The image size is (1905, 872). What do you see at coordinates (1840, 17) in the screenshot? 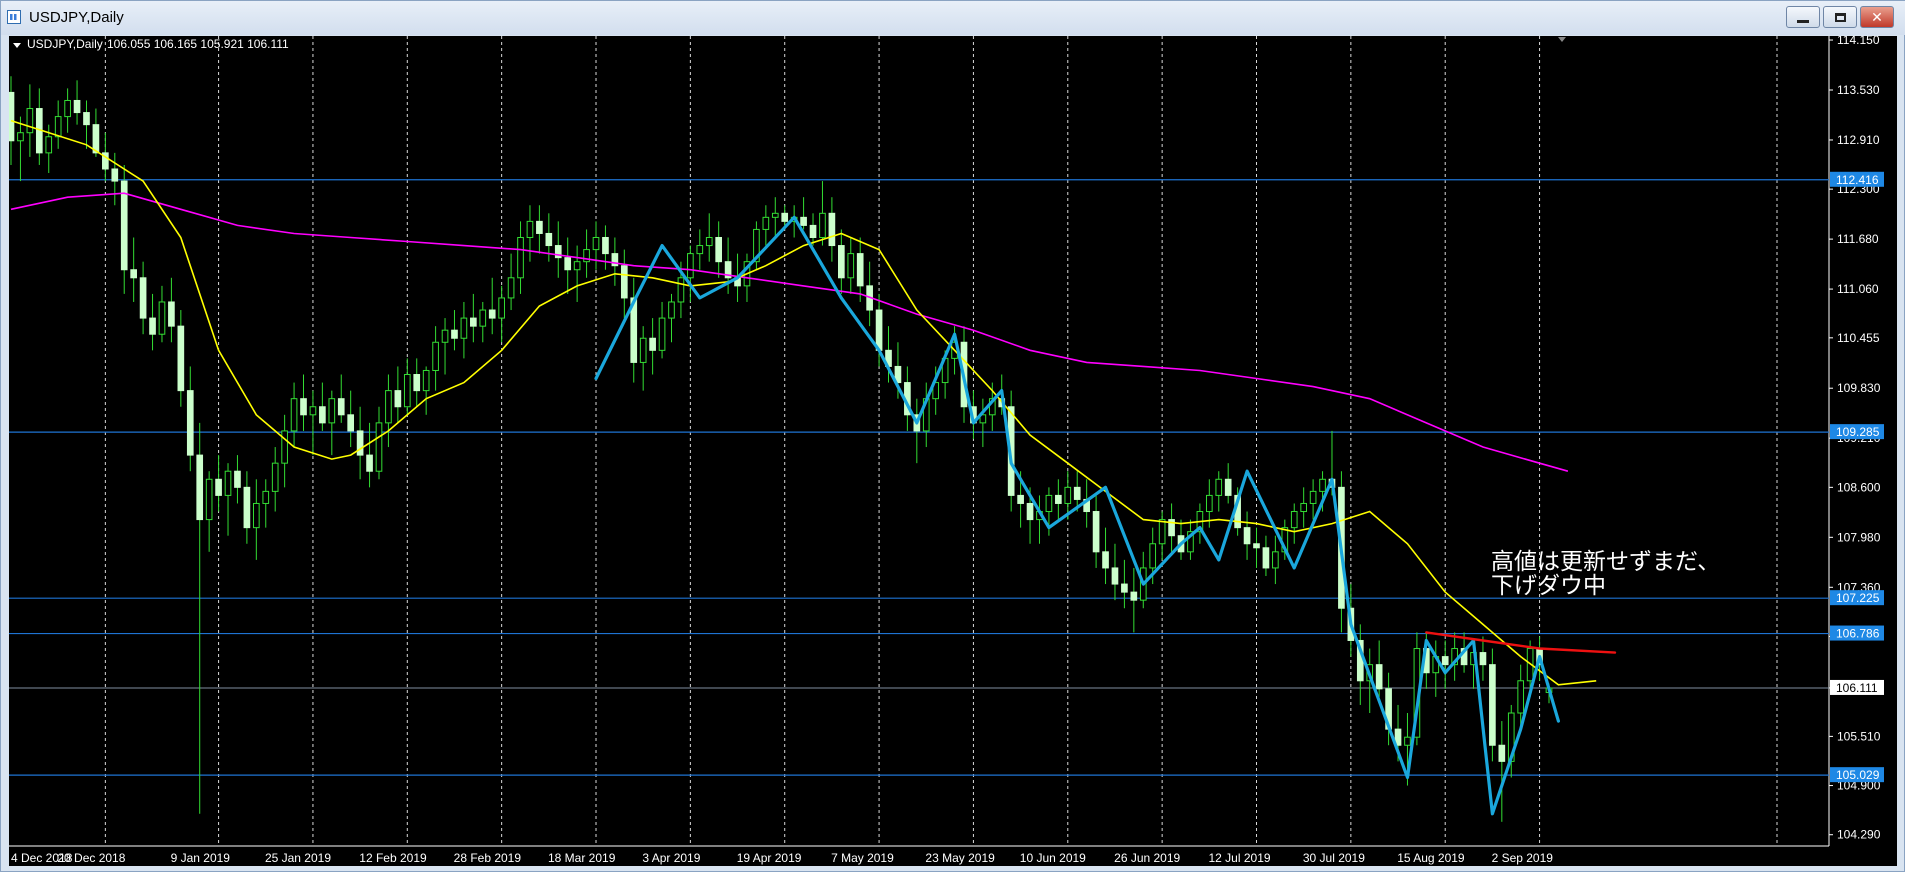
I see `maximize-button` at bounding box center [1840, 17].